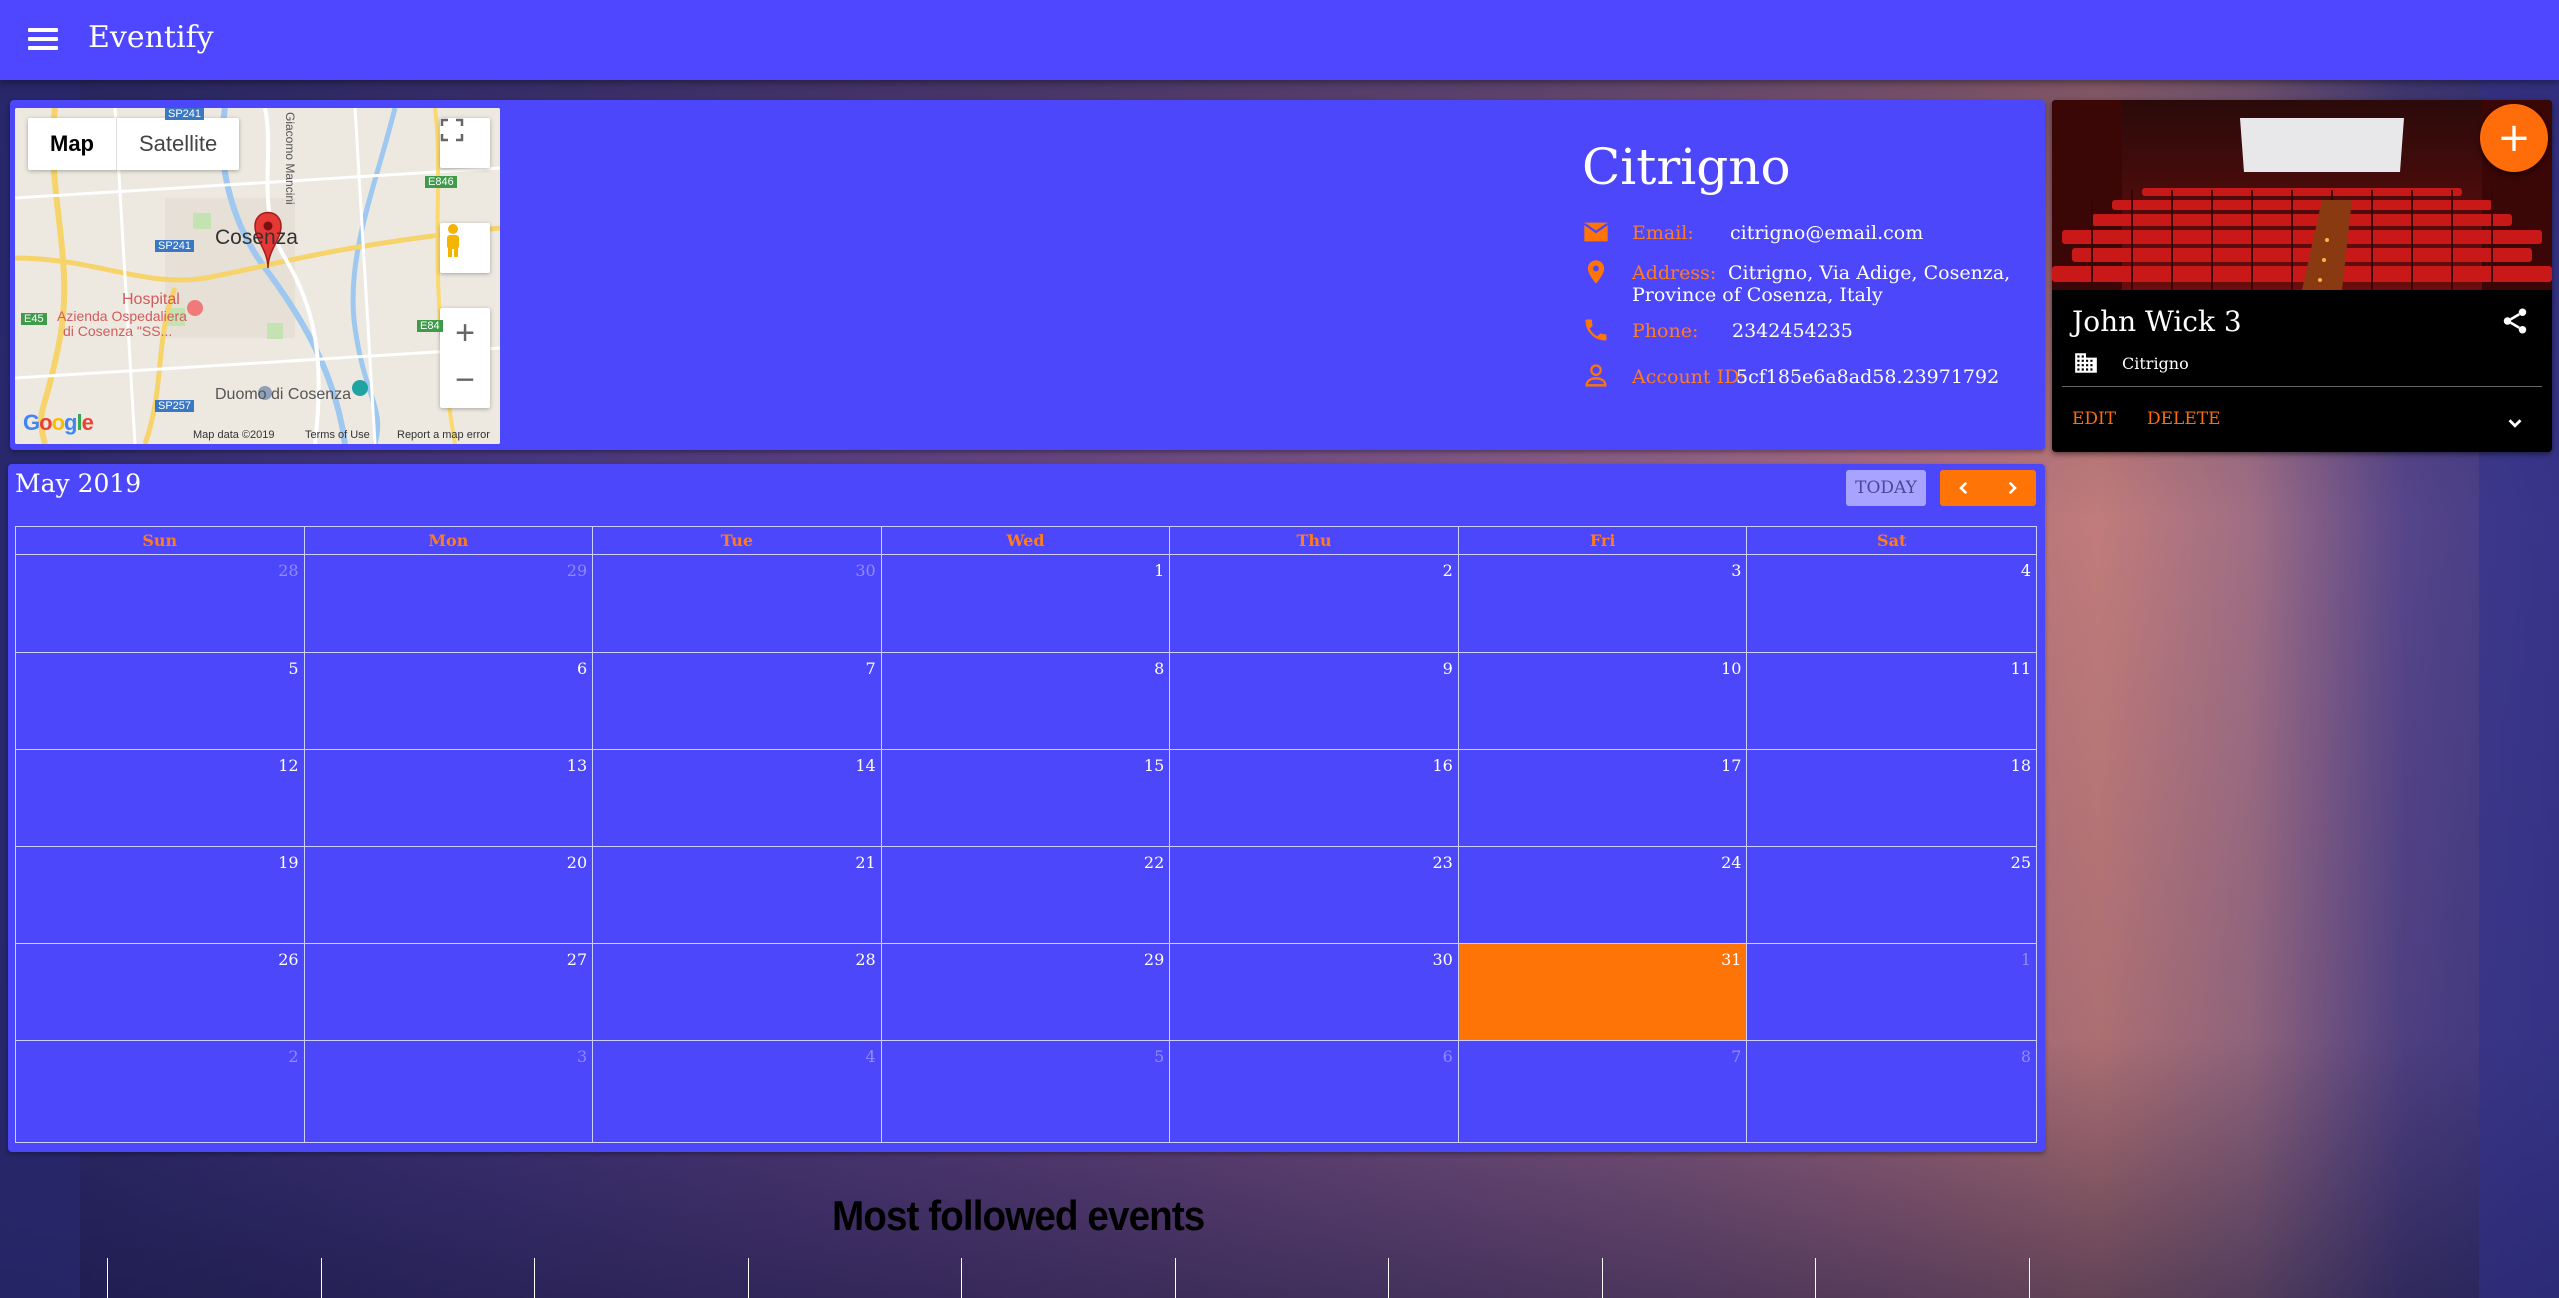  What do you see at coordinates (1891, 895) in the screenshot?
I see `calendar-day: 25` at bounding box center [1891, 895].